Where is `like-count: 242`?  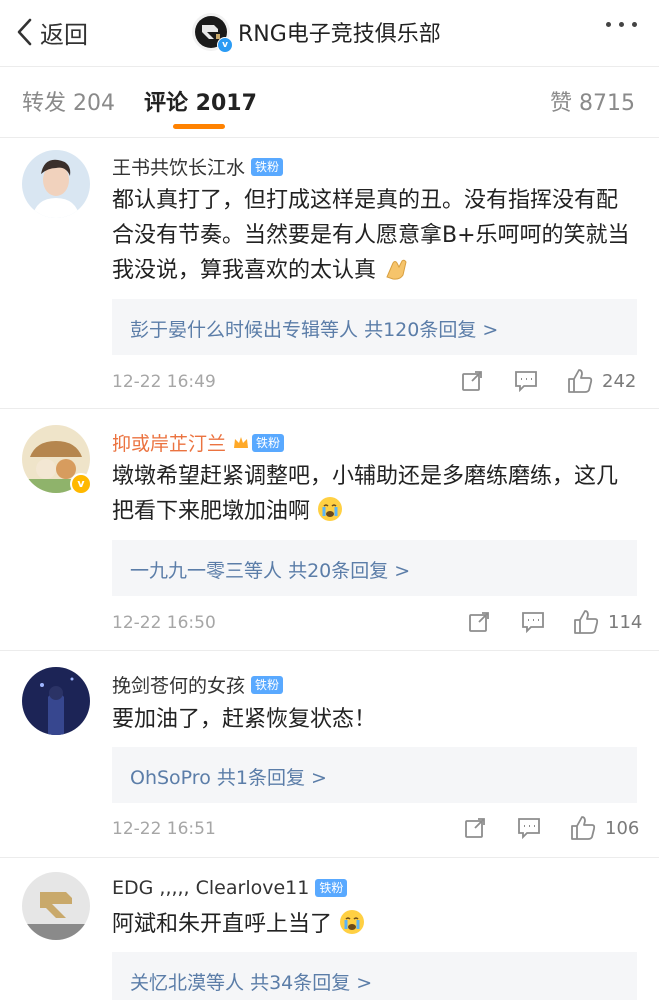
like-count: 242 is located at coordinates (619, 381).